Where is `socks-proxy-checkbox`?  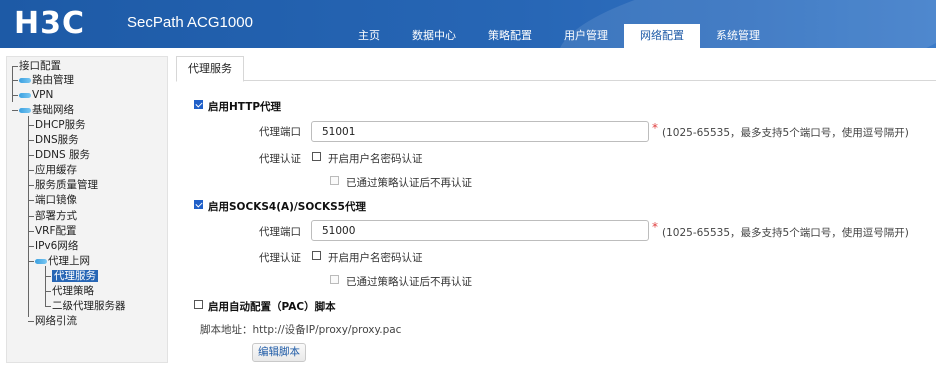
socks-proxy-checkbox is located at coordinates (198, 204).